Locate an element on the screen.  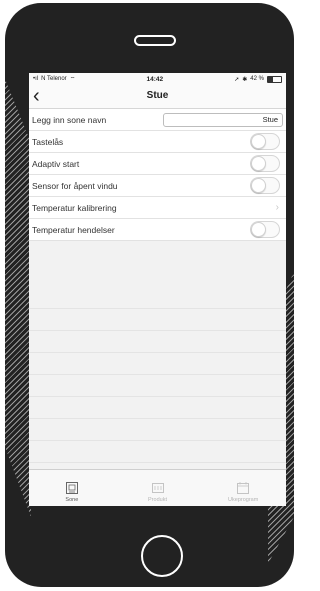
page-title: Stue is located at coordinates (157, 95).